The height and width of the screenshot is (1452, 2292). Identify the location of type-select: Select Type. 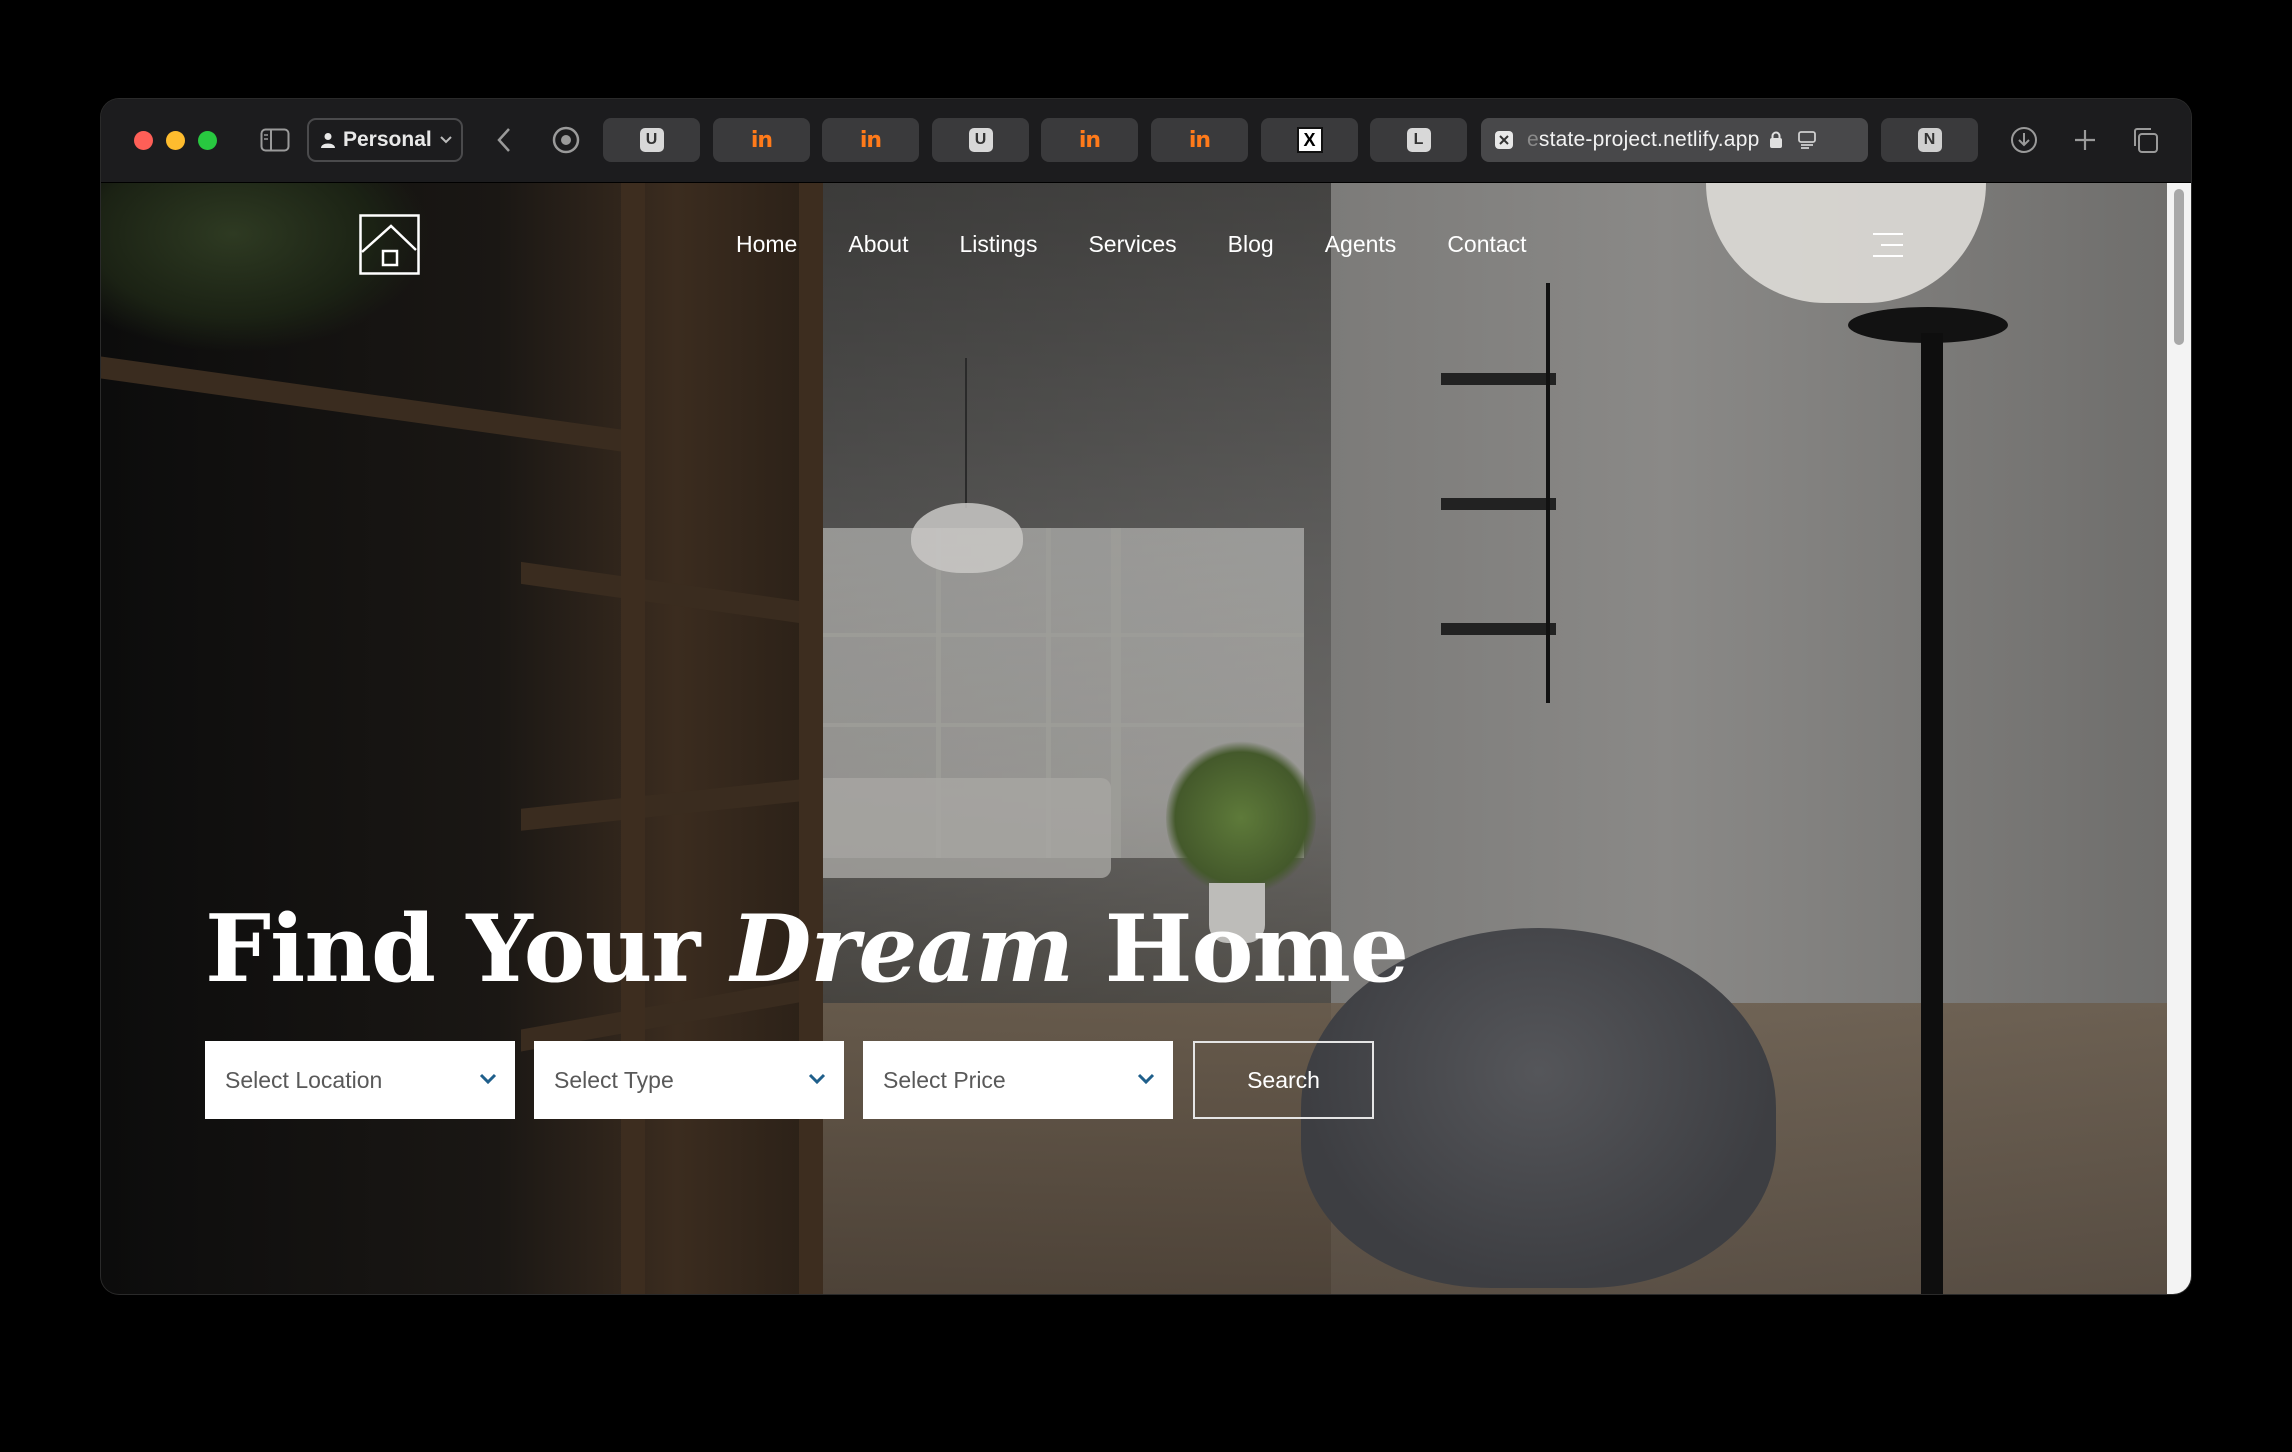
(689, 1080).